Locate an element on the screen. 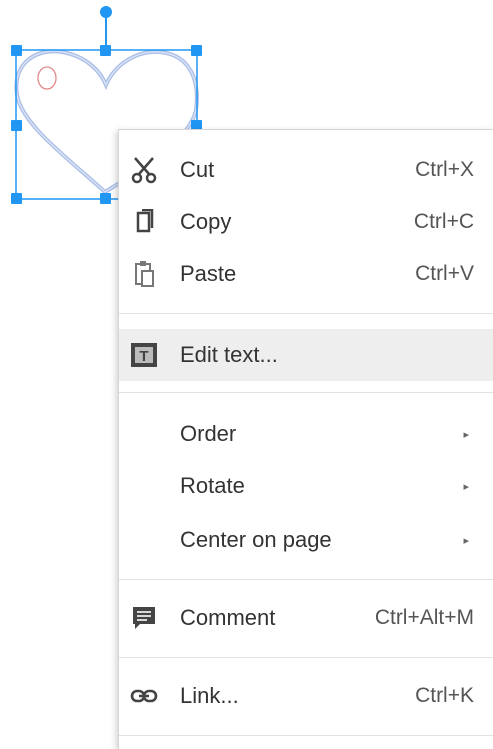  text-box-icon: T is located at coordinates (144, 355).